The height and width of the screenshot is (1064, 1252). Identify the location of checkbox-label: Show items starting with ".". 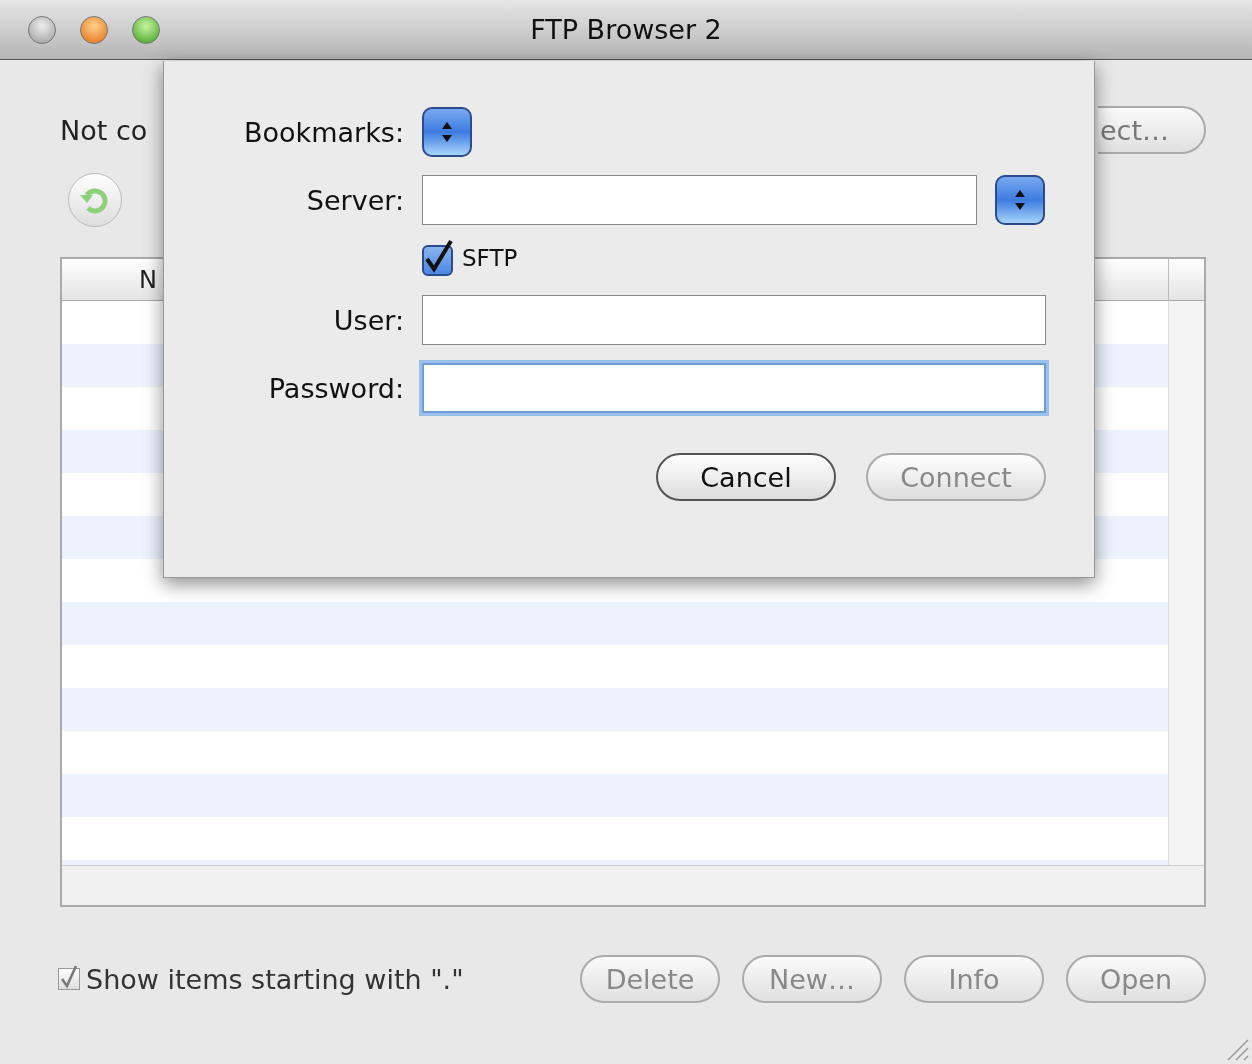
(275, 979).